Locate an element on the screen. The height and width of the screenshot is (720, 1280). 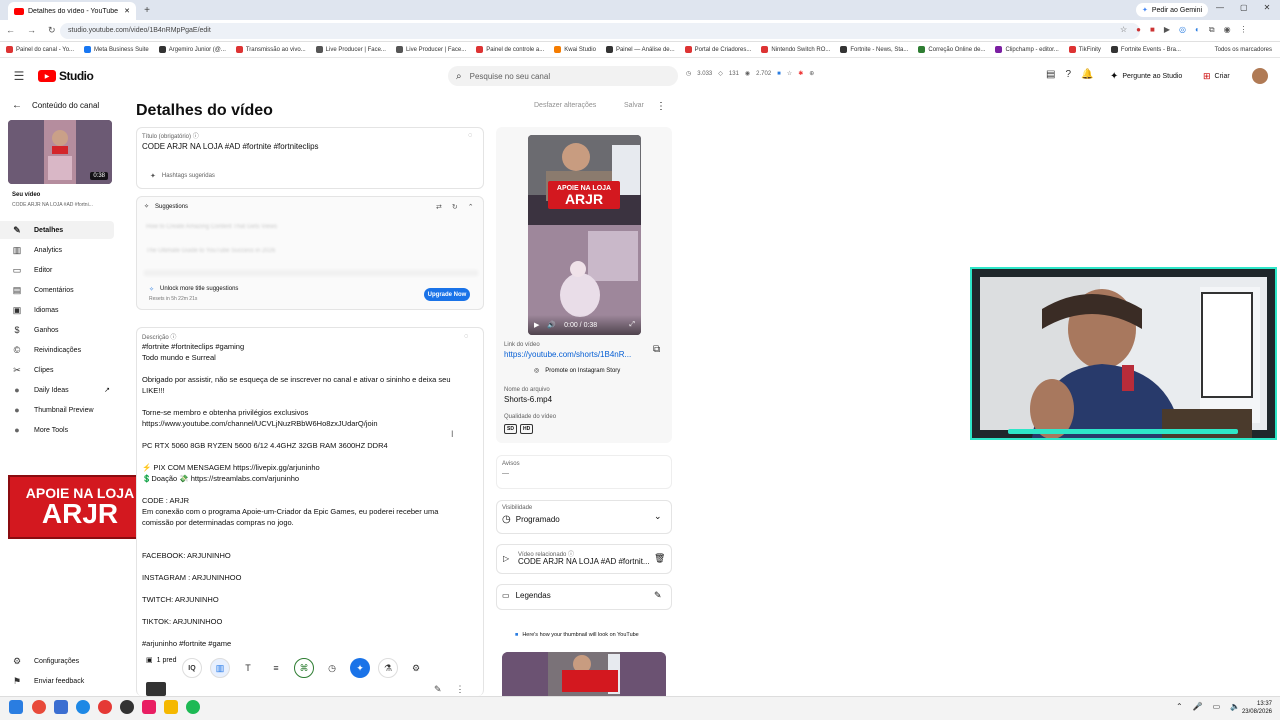
back-to-content: ← Conteúdo do canal is located at coordinates (55, 105).